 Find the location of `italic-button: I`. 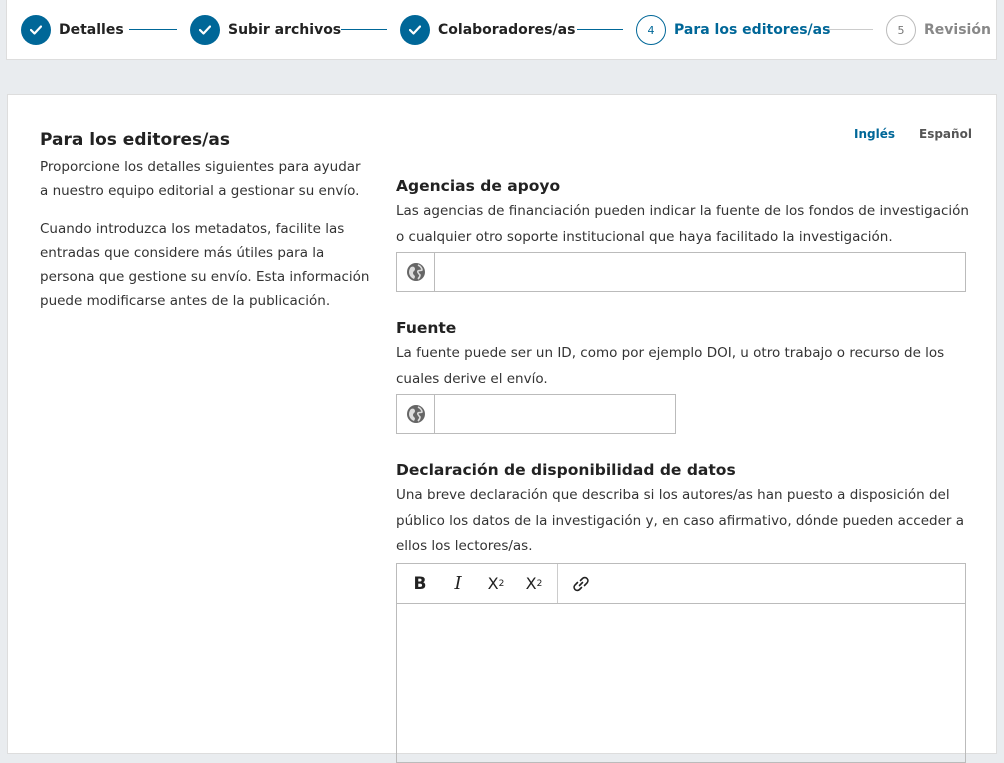

italic-button: I is located at coordinates (458, 583).